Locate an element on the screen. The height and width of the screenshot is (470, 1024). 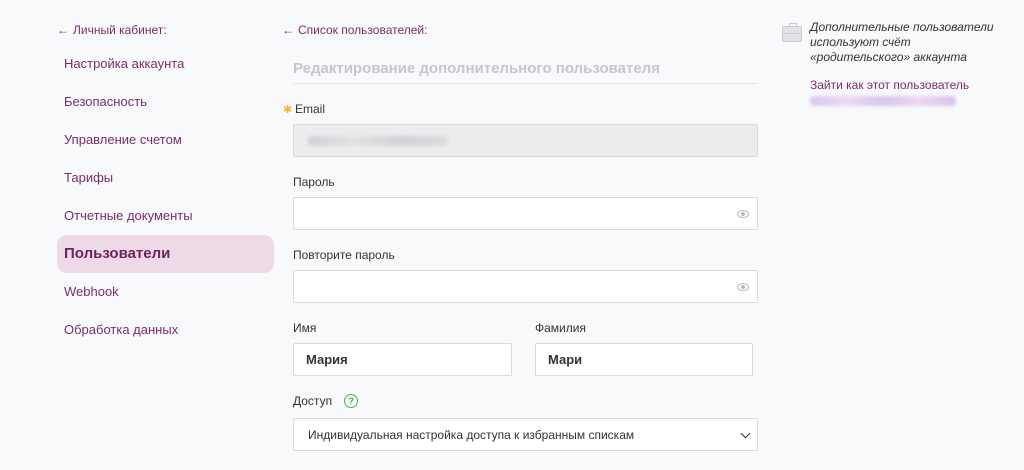
first-name-group: Имя Мария is located at coordinates (402, 347).